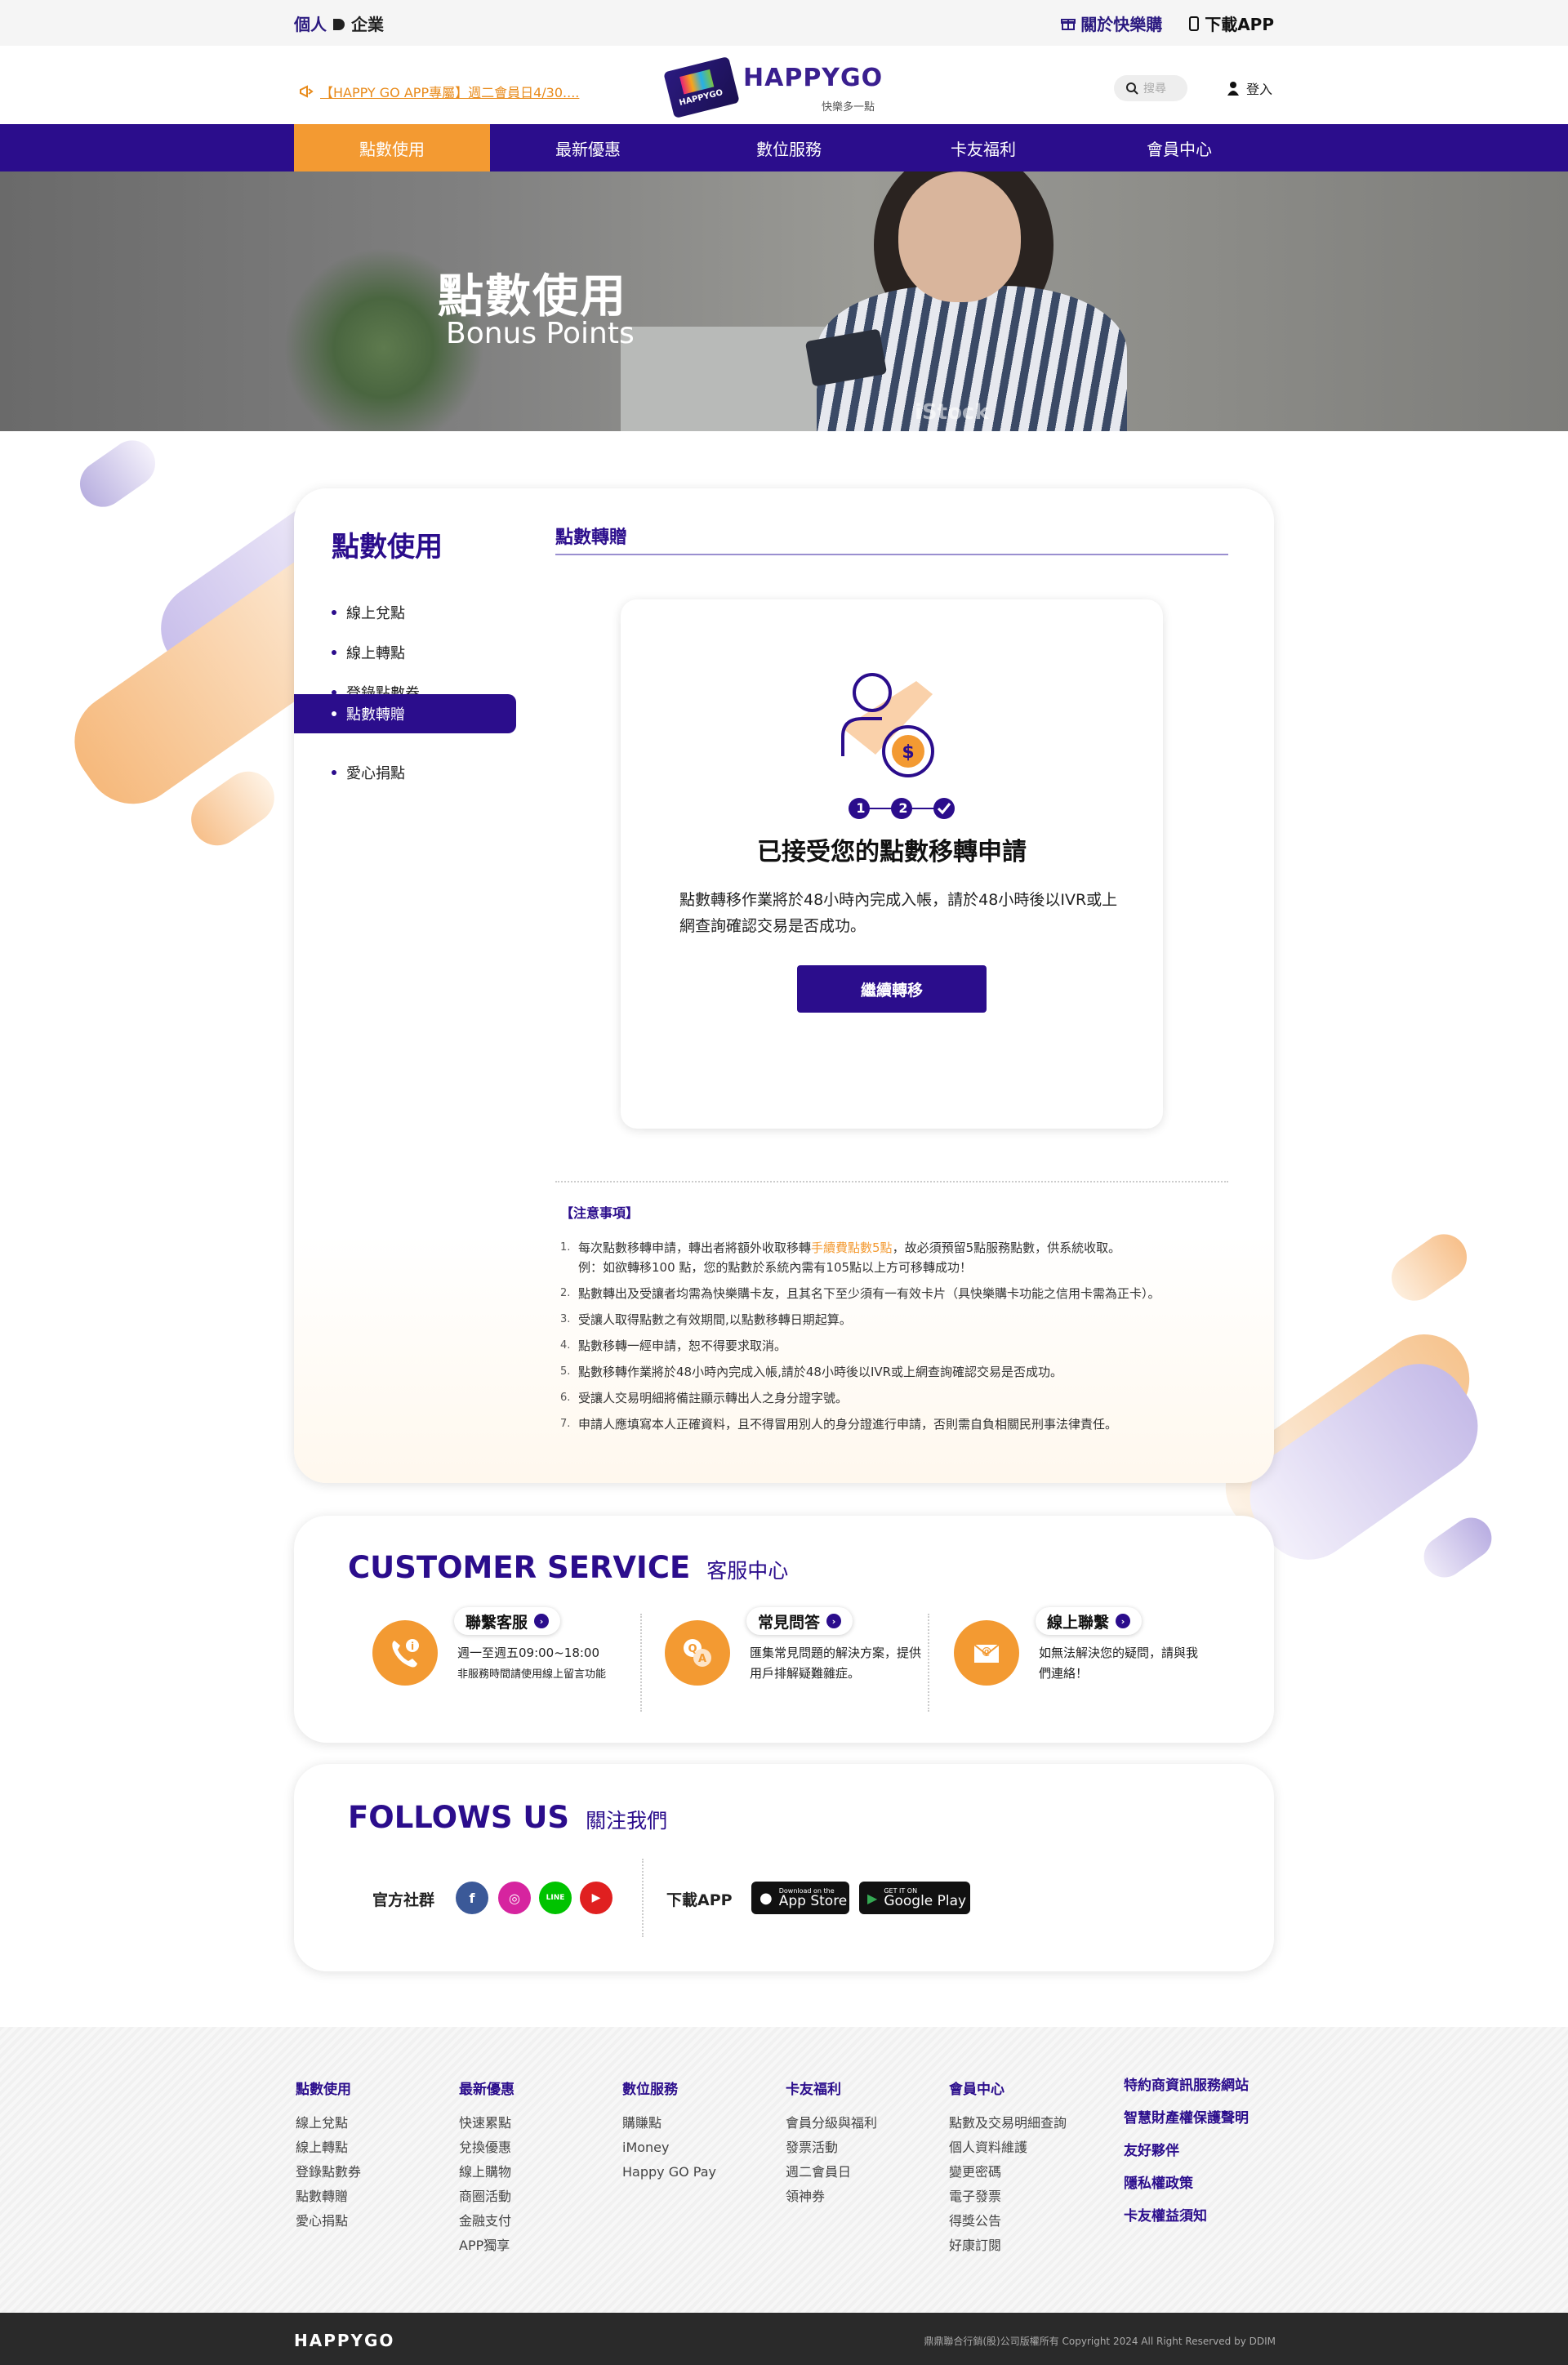  What do you see at coordinates (307, 91) in the screenshot?
I see `megaphone-icon` at bounding box center [307, 91].